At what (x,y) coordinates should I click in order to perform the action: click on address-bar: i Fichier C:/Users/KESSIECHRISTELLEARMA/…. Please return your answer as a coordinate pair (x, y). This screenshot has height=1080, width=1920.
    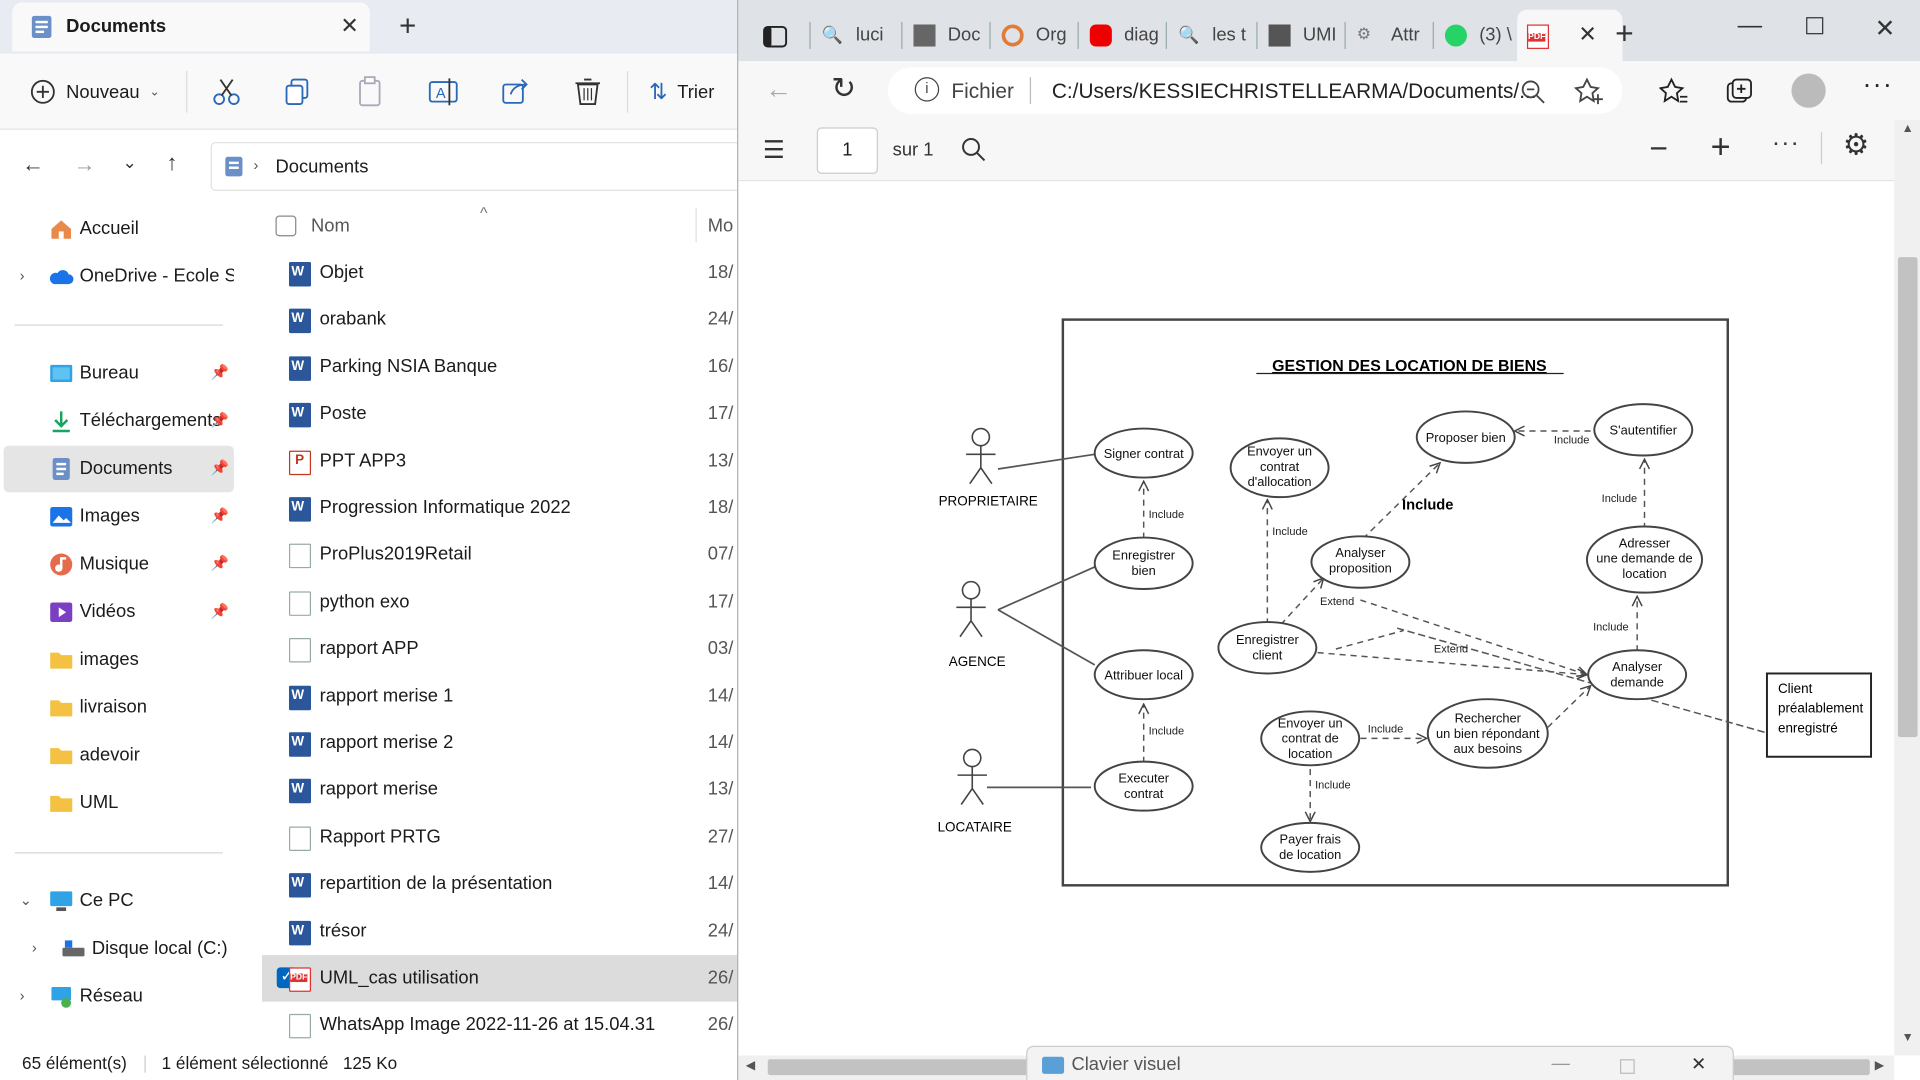
    Looking at the image, I should click on (1255, 90).